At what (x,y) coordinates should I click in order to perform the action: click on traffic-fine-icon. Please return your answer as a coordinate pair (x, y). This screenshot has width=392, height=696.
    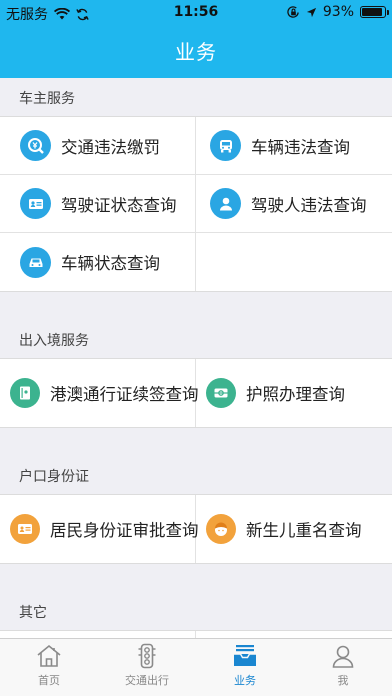
    Looking at the image, I should click on (35, 145).